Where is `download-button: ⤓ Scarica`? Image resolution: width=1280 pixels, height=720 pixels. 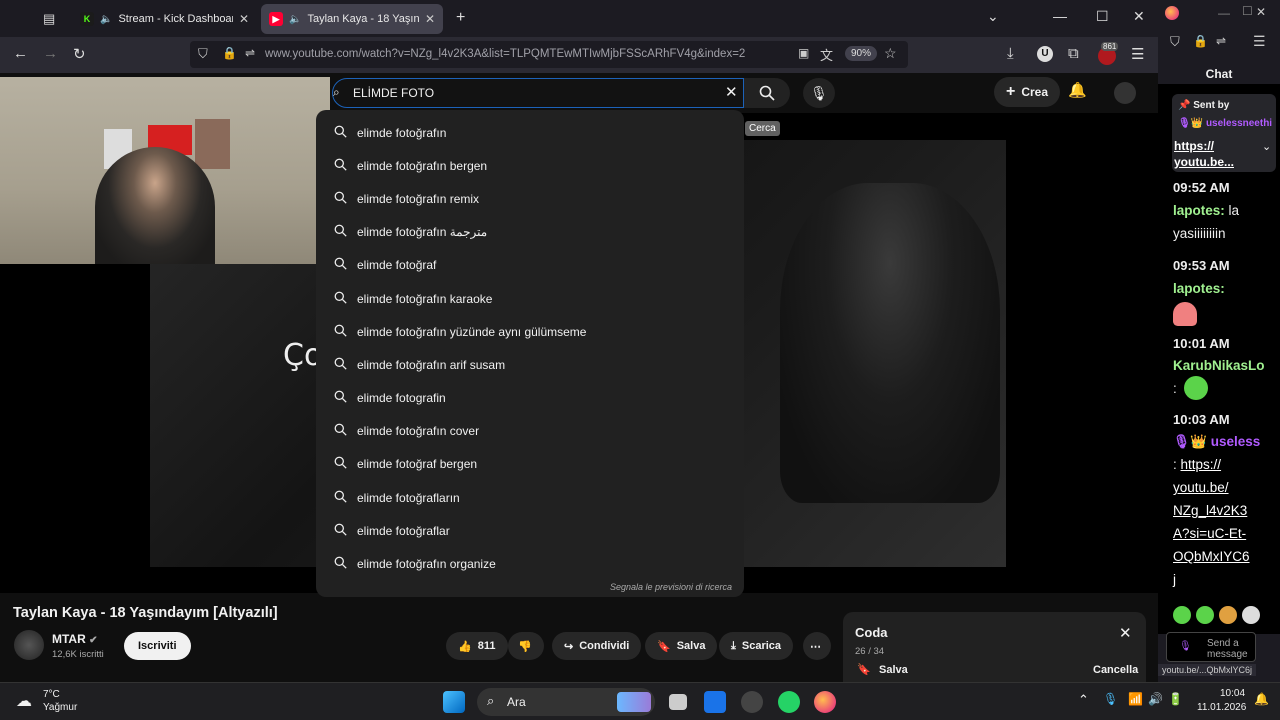
download-button: ⤓ Scarica is located at coordinates (756, 646).